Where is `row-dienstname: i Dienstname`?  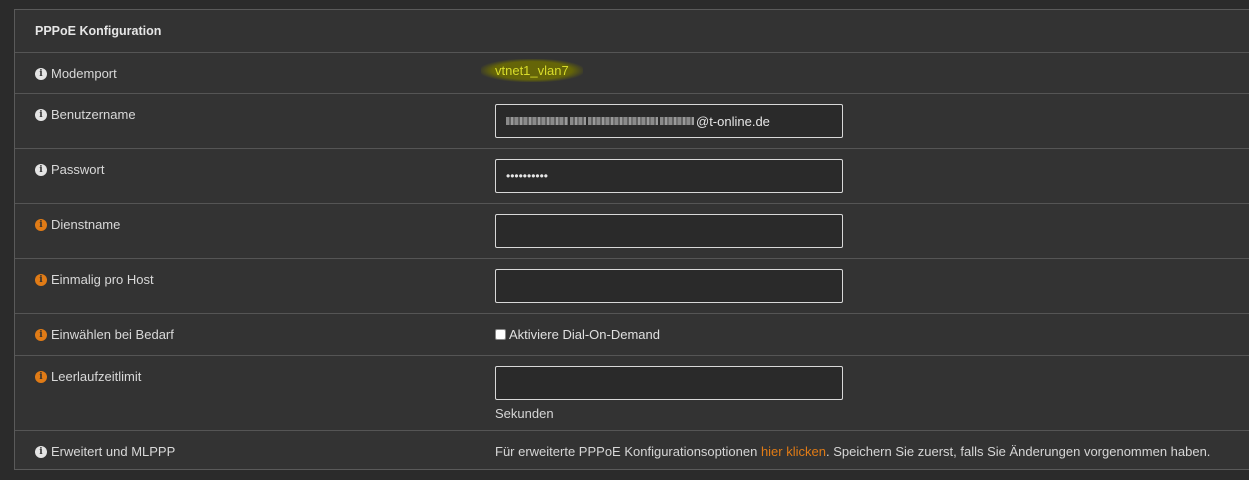 row-dienstname: i Dienstname is located at coordinates (632, 231).